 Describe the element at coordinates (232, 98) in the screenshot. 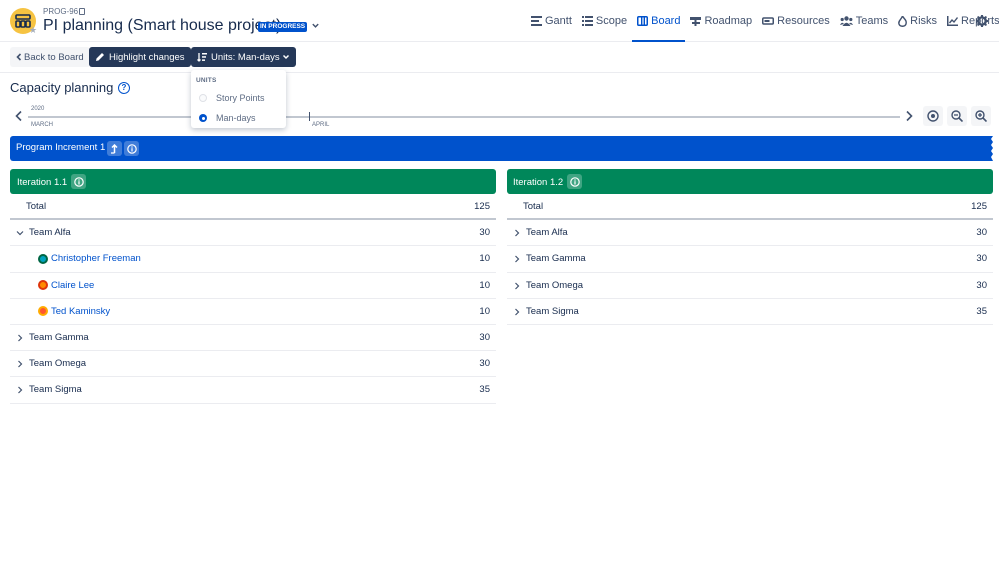

I see `units-option-story-points: Story Points` at that location.